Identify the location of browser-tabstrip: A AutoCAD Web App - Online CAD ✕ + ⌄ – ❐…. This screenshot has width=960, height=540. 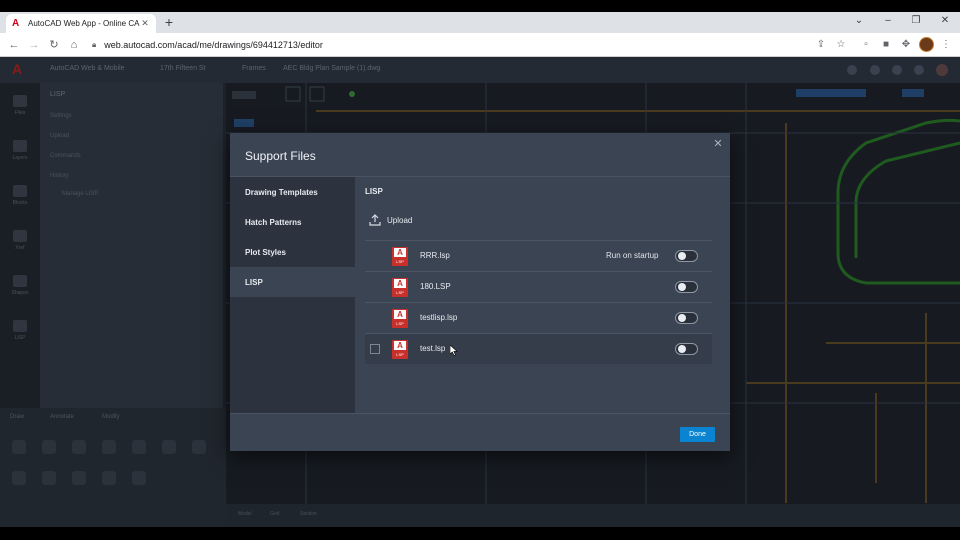
(480, 22).